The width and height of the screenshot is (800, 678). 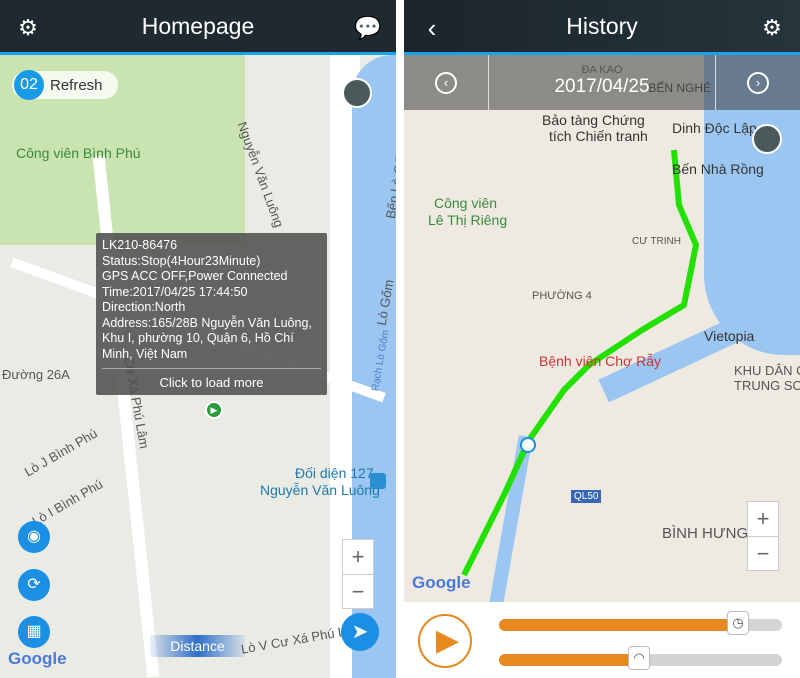 What do you see at coordinates (34, 537) in the screenshot?
I see `locate-icon: ◉` at bounding box center [34, 537].